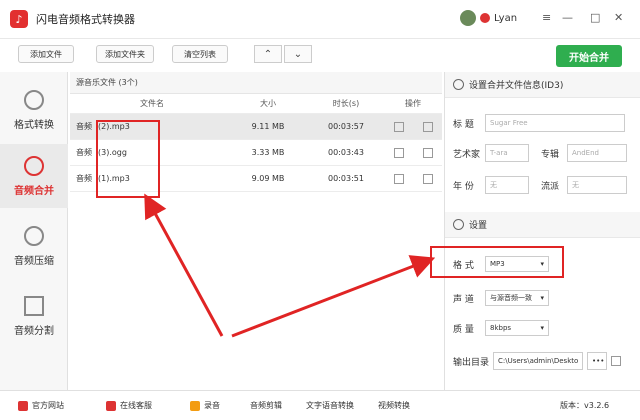 This screenshot has width=640, height=420. Describe the element at coordinates (268, 54) in the screenshot. I see `move-up-button: ⌃` at that location.